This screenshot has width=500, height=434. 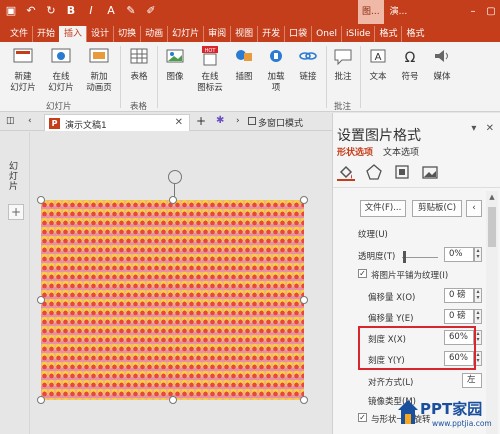 I want to click on addins-label: 加载 项, so click(x=276, y=82).